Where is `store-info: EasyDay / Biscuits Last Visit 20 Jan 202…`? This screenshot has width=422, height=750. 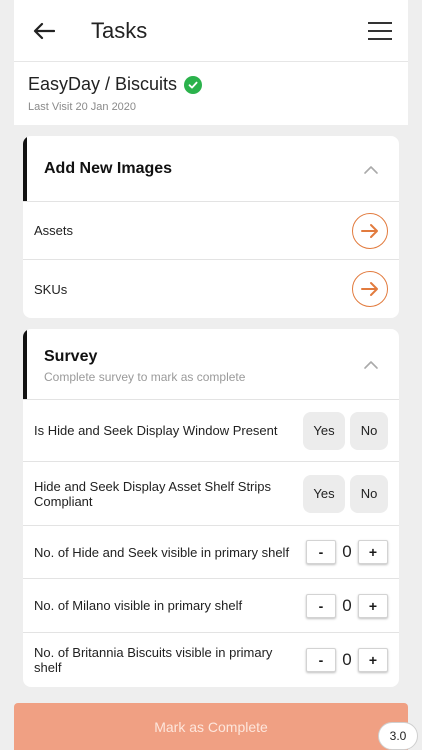 store-info: EasyDay / Biscuits Last Visit 20 Jan 202… is located at coordinates (211, 93).